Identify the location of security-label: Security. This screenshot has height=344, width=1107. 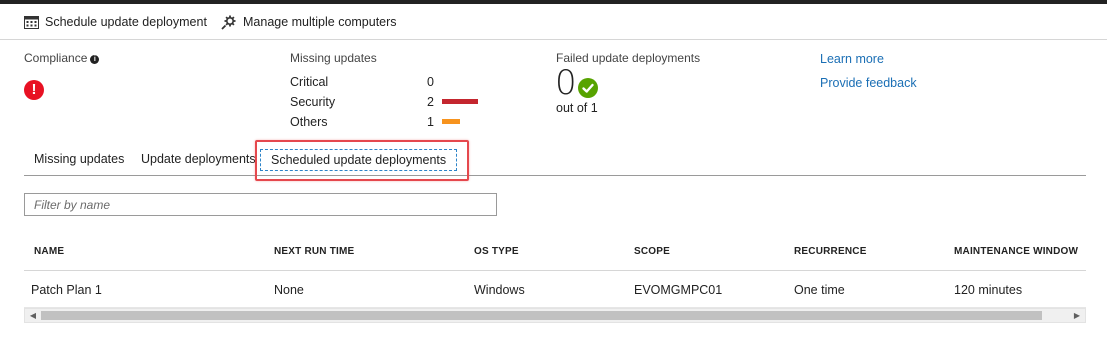
(313, 102).